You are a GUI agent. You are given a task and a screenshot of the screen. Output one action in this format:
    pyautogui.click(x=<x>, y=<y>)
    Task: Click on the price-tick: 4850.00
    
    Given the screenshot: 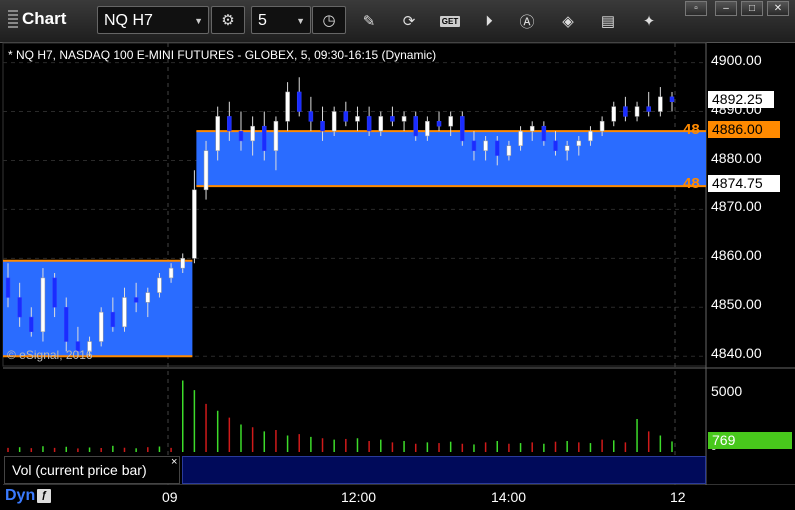 What is the action you would take?
    pyautogui.click(x=736, y=304)
    